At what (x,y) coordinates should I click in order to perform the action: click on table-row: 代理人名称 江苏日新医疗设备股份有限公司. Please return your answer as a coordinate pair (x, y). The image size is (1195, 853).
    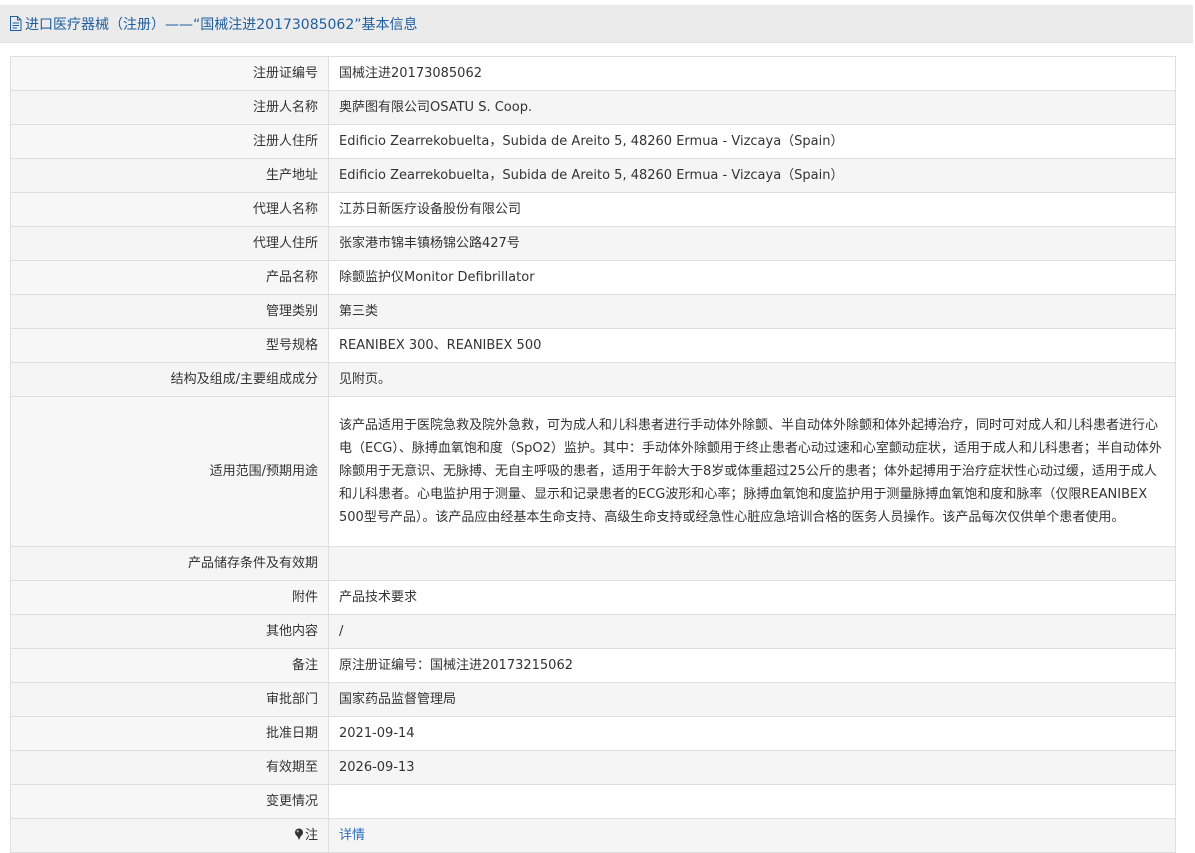
    Looking at the image, I should click on (593, 209).